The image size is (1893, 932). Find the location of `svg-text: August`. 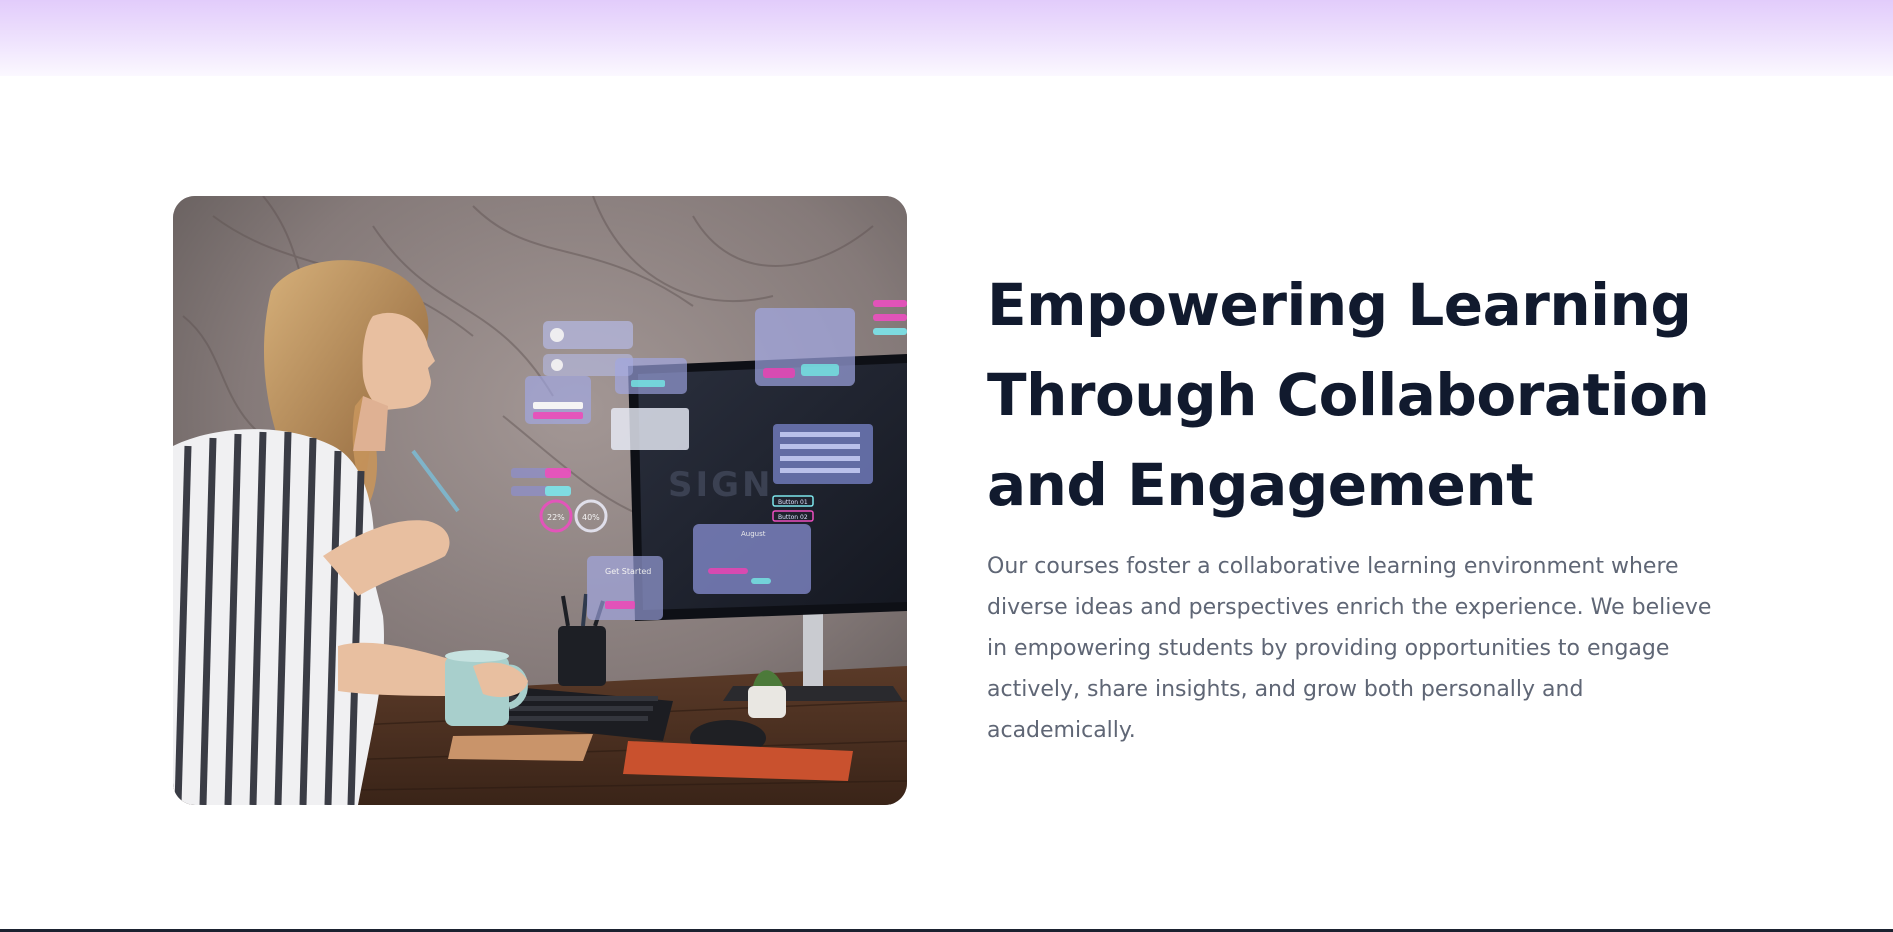

svg-text: August is located at coordinates (753, 534).